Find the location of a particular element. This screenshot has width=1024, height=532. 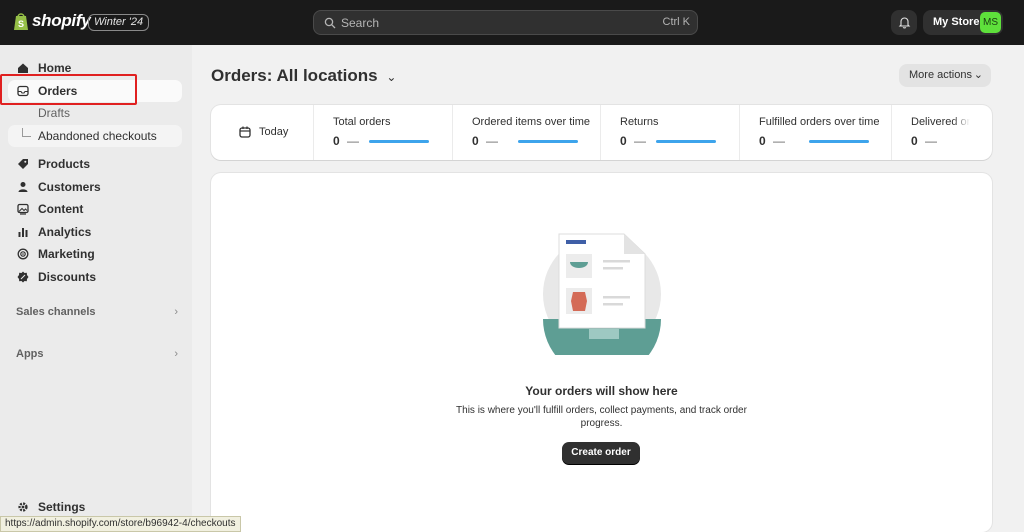

metric-label: Ordered items over time is located at coordinates (531, 122).